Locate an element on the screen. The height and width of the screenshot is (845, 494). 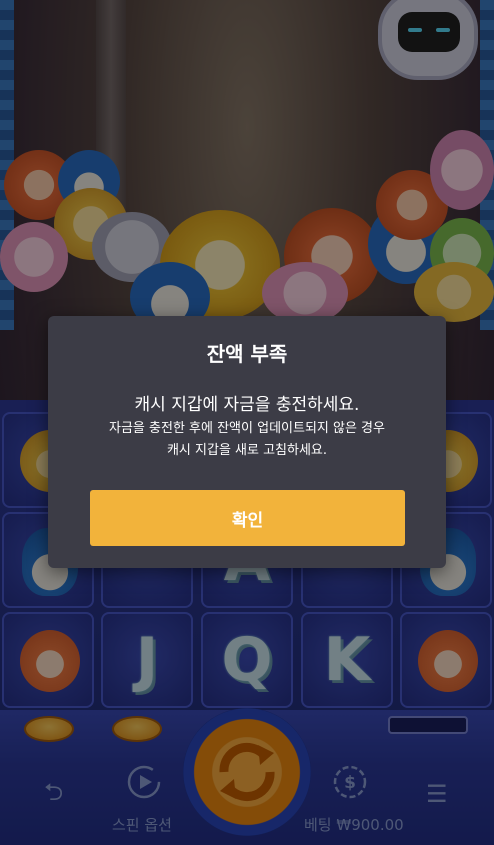
dialog-sub-line: 자금을 충전한 후에 잔액이 업데이트되지 않은 경우 is located at coordinates (247, 428).